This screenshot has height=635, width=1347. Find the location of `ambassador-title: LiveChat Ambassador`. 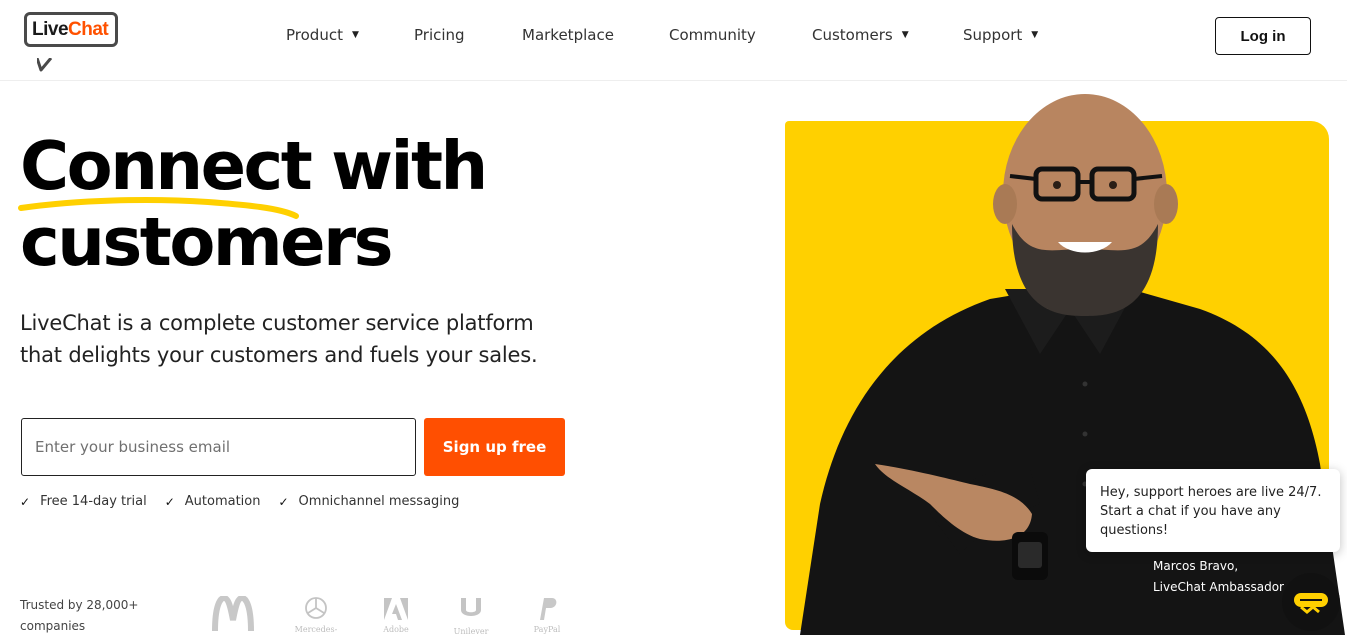

ambassador-title: LiveChat Ambassador is located at coordinates (1218, 587).